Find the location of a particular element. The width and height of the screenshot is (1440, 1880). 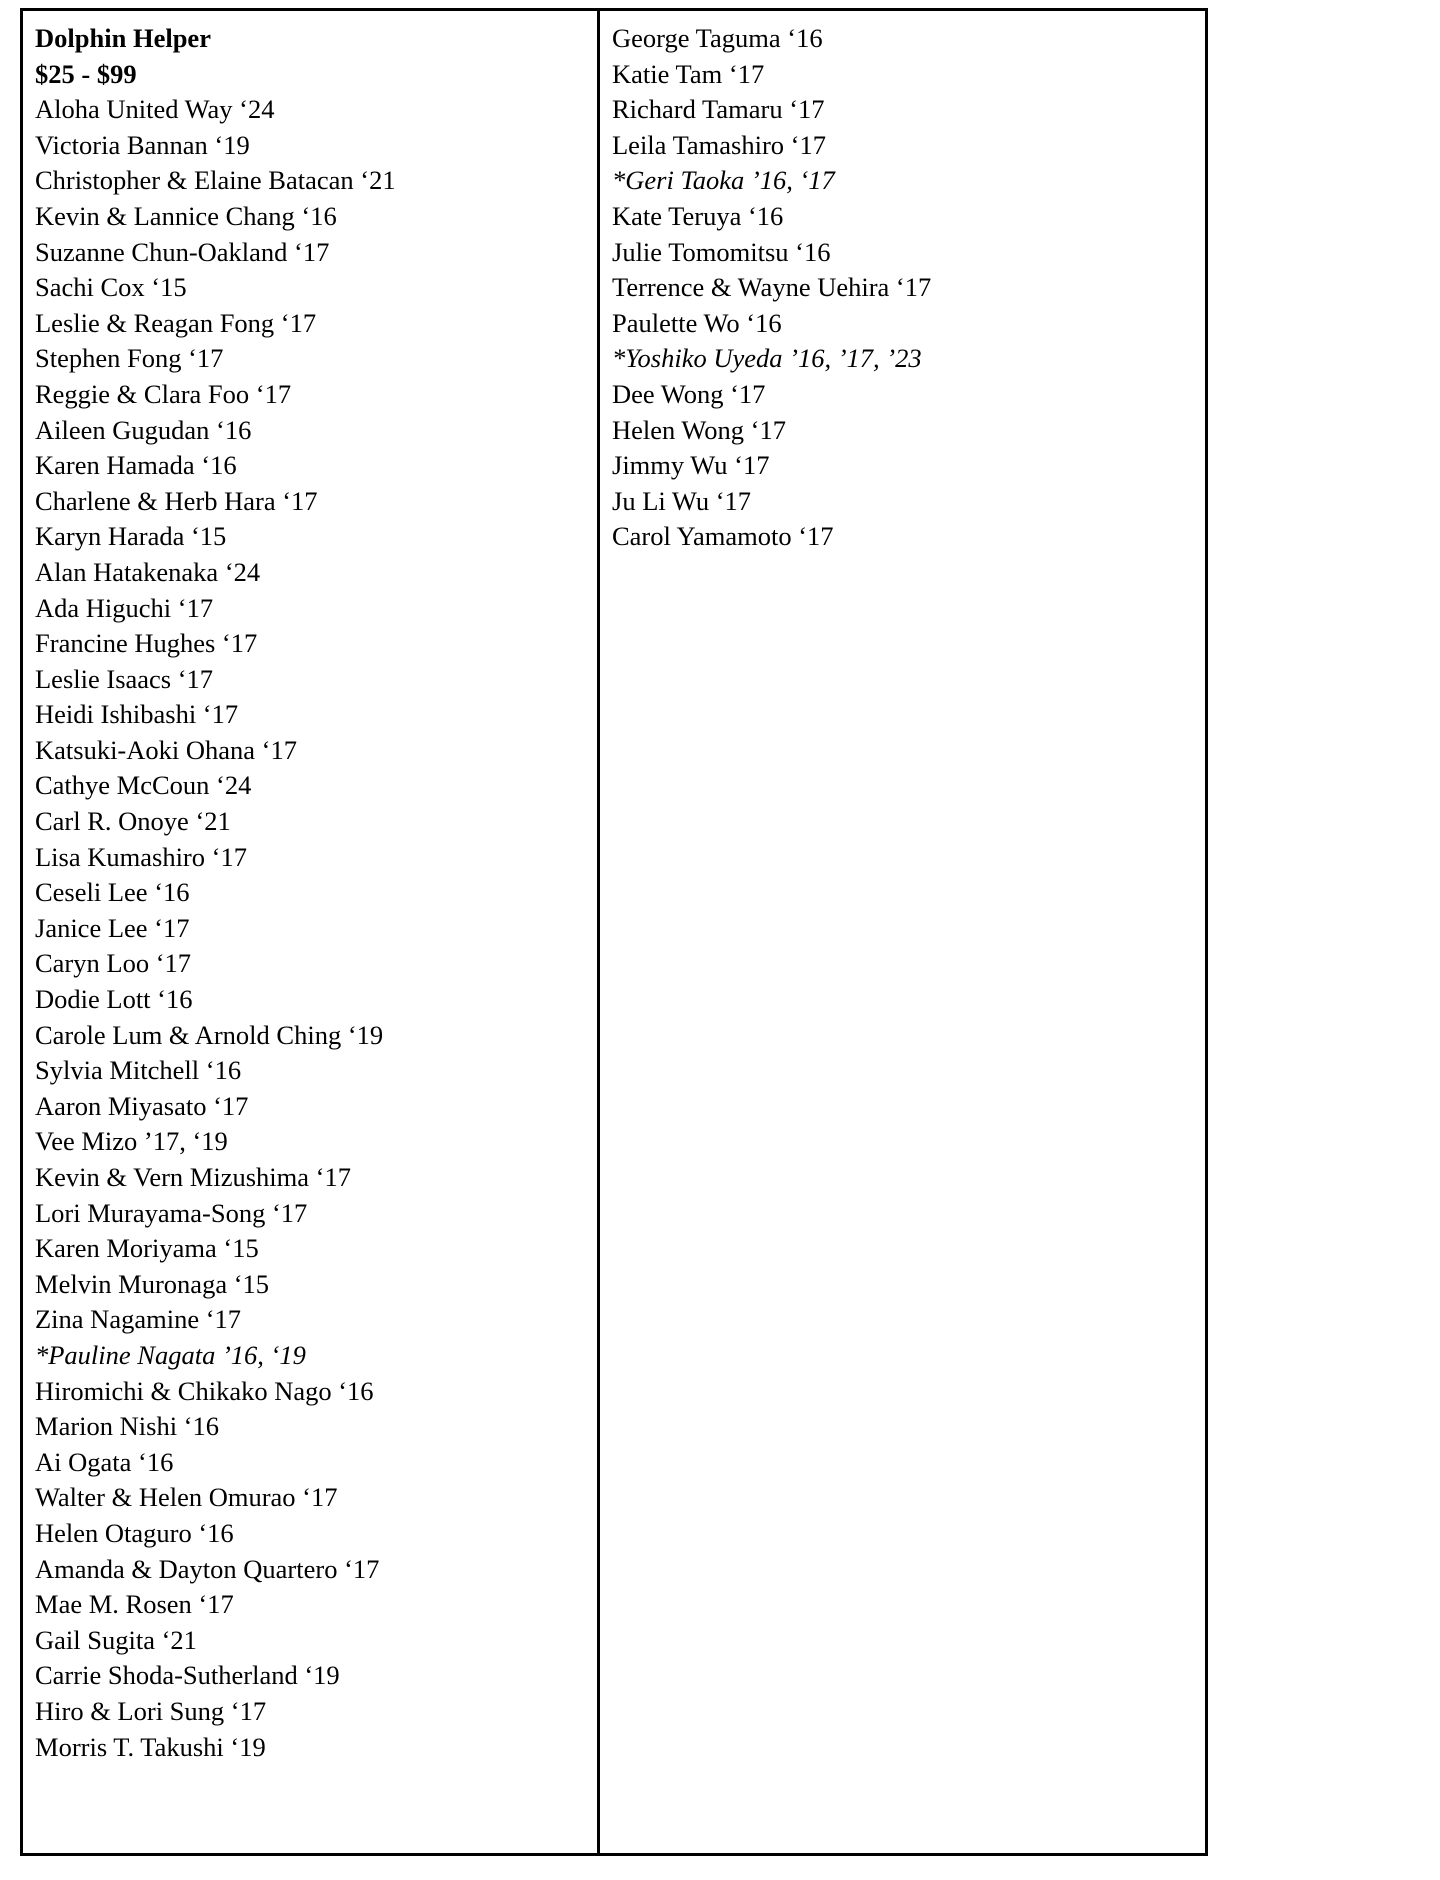

donor-entry: Katsuki-Aoki Ohana ‘17 is located at coordinates (166, 749).